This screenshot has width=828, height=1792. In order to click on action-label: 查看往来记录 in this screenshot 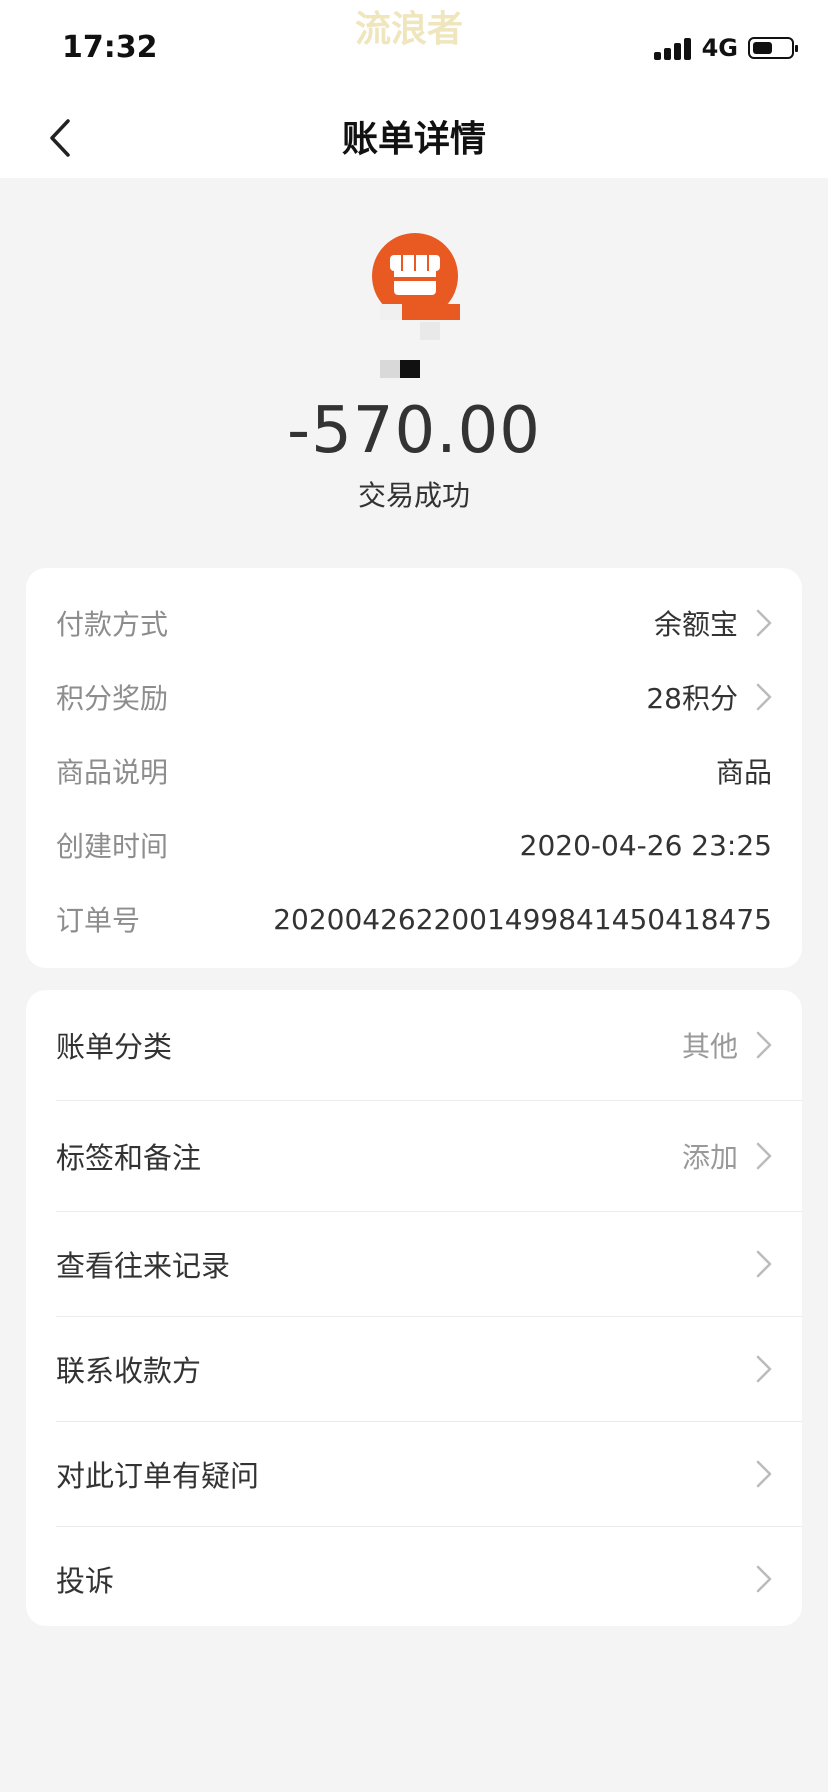, I will do `click(143, 1266)`.